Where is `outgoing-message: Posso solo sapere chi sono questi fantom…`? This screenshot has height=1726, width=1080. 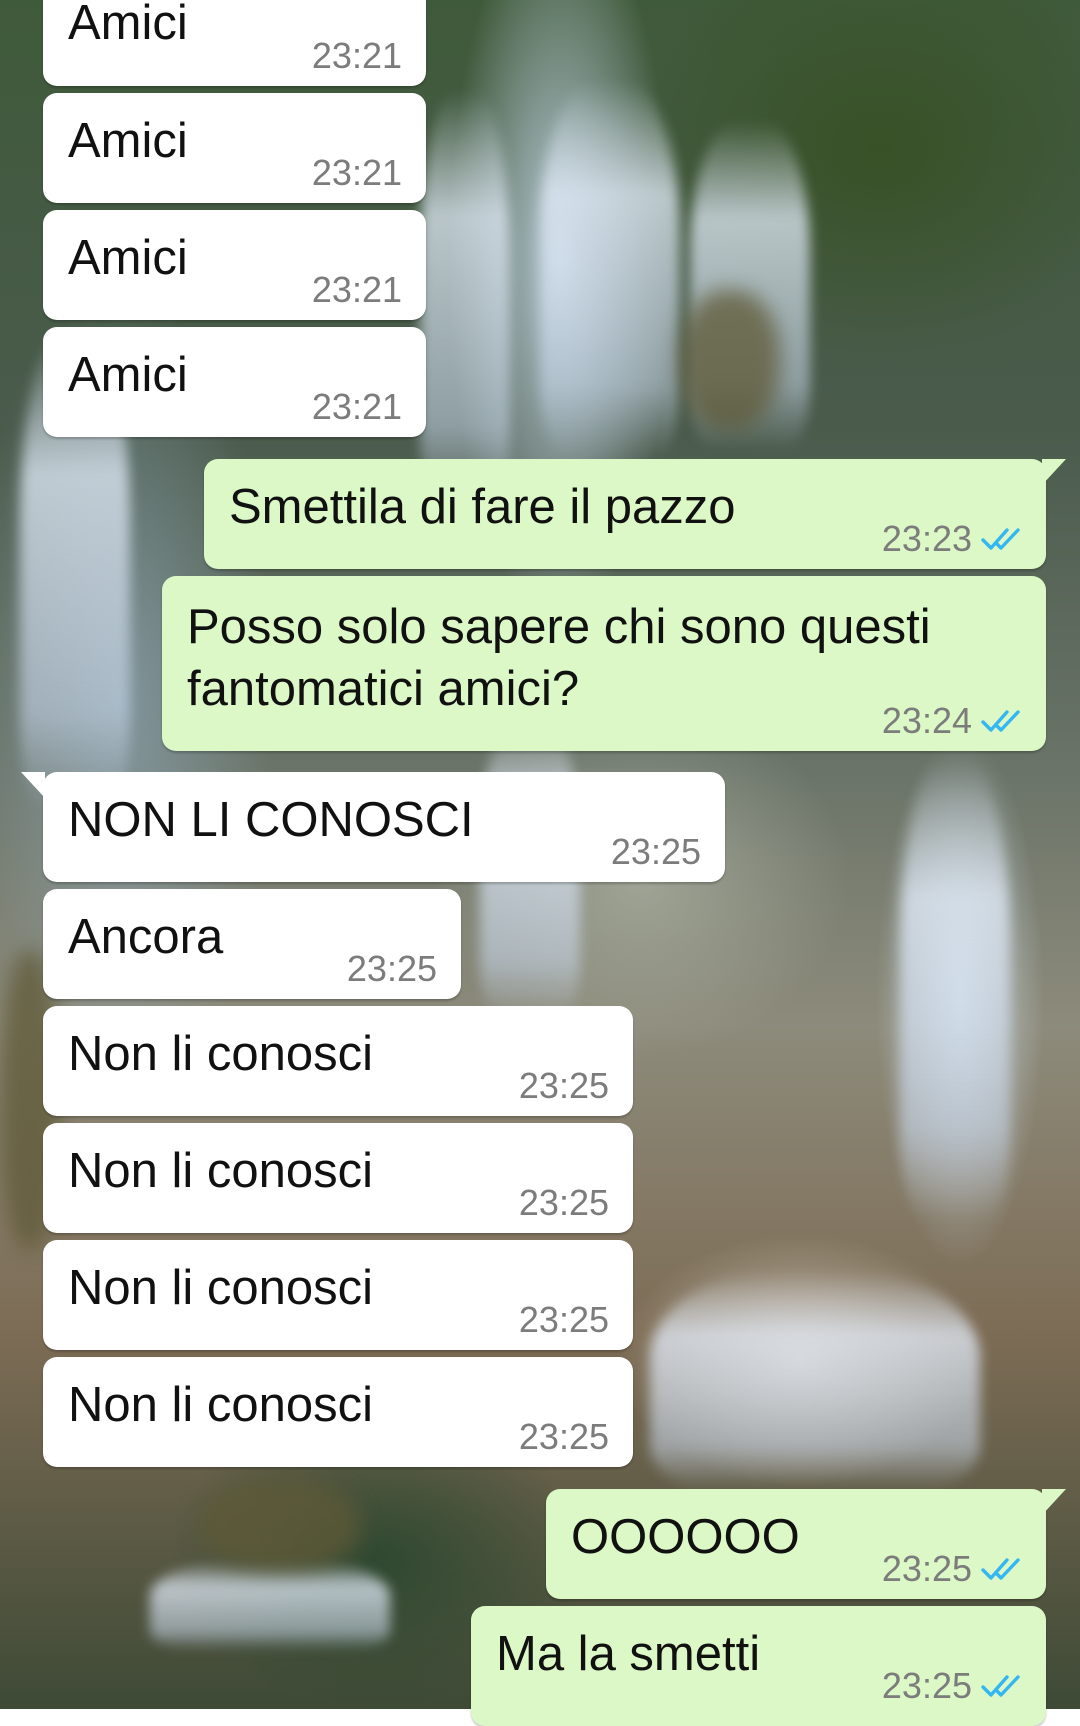 outgoing-message: Posso solo sapere chi sono questi fantom… is located at coordinates (604, 663).